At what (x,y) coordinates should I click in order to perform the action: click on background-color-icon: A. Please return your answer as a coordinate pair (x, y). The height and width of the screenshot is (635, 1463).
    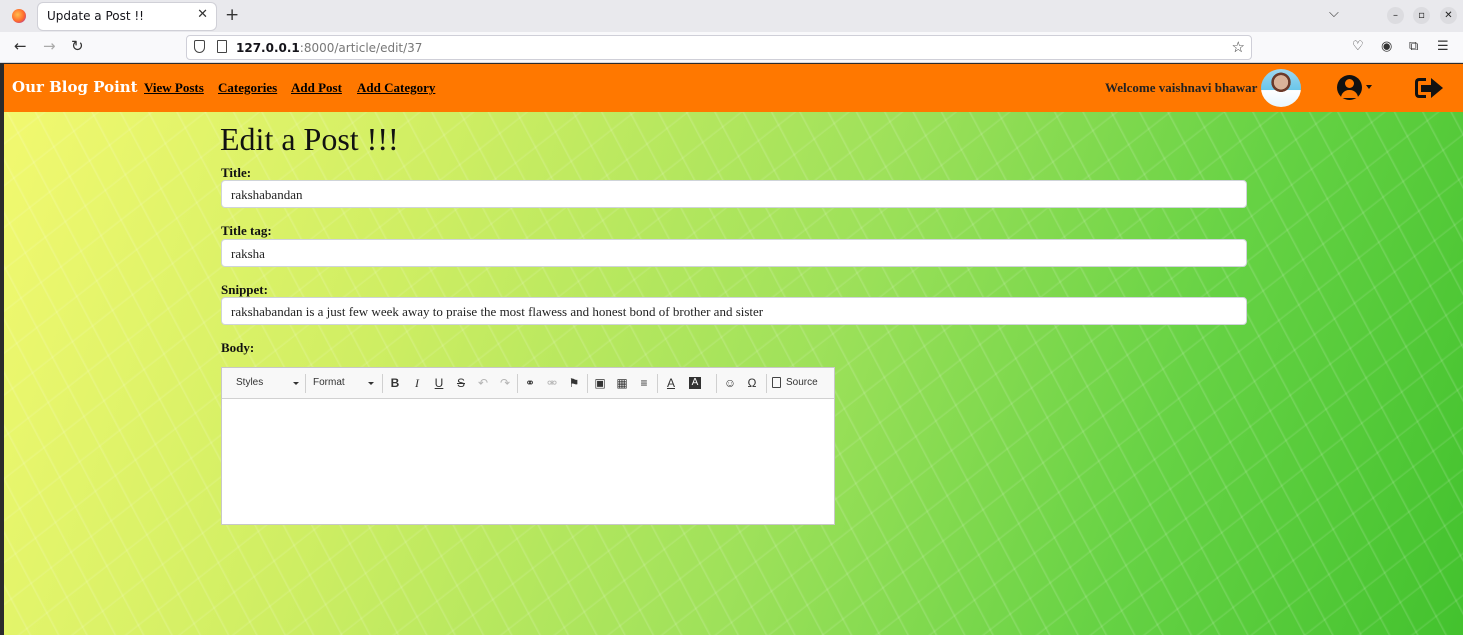
    Looking at the image, I should click on (695, 383).